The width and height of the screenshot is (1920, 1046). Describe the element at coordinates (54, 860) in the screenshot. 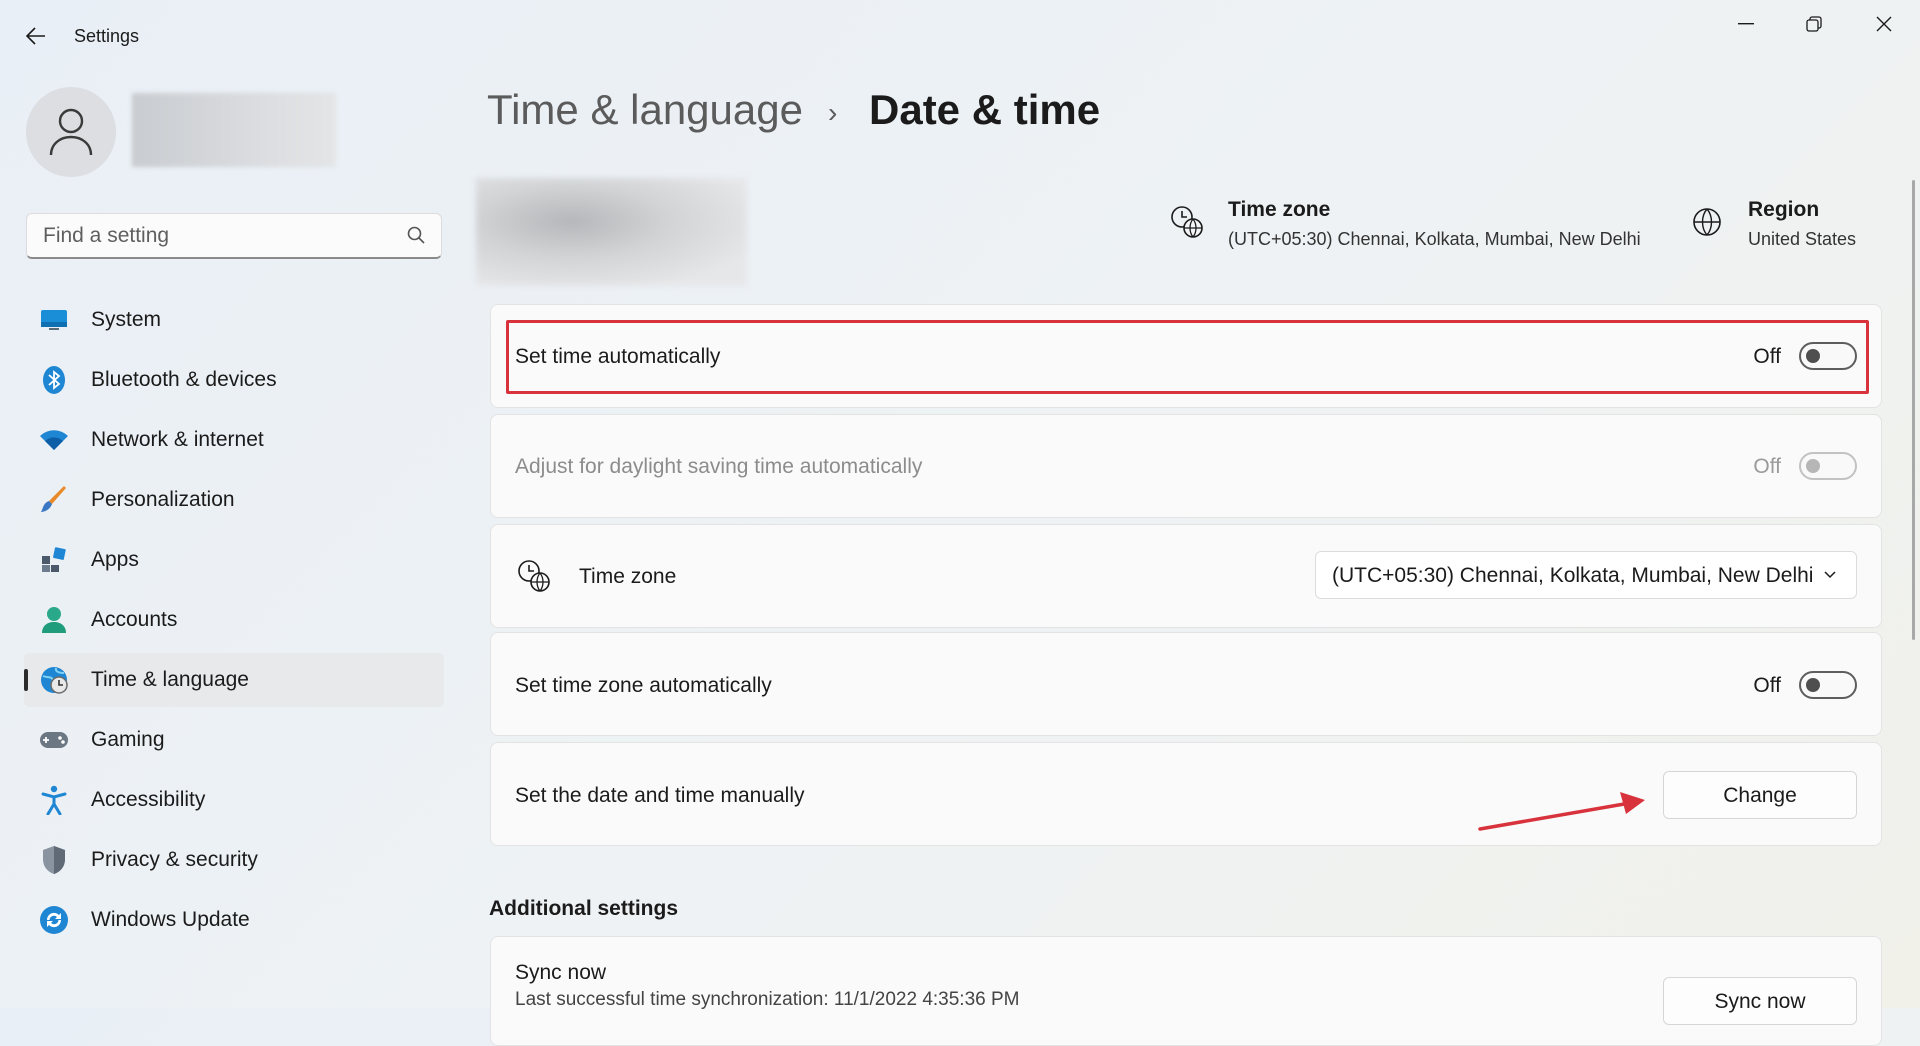

I see `shield-icon` at that location.